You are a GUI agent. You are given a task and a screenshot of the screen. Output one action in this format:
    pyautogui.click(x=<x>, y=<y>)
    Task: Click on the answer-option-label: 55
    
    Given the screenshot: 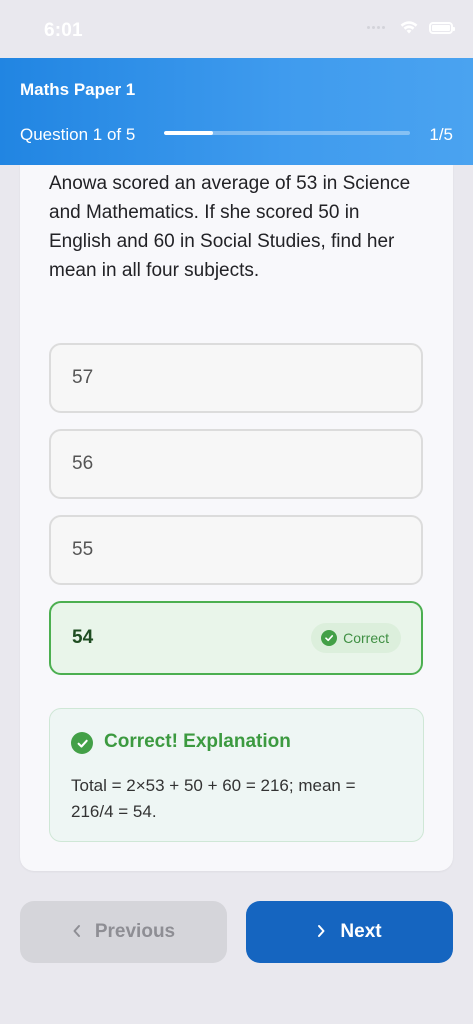 What is the action you would take?
    pyautogui.click(x=83, y=549)
    